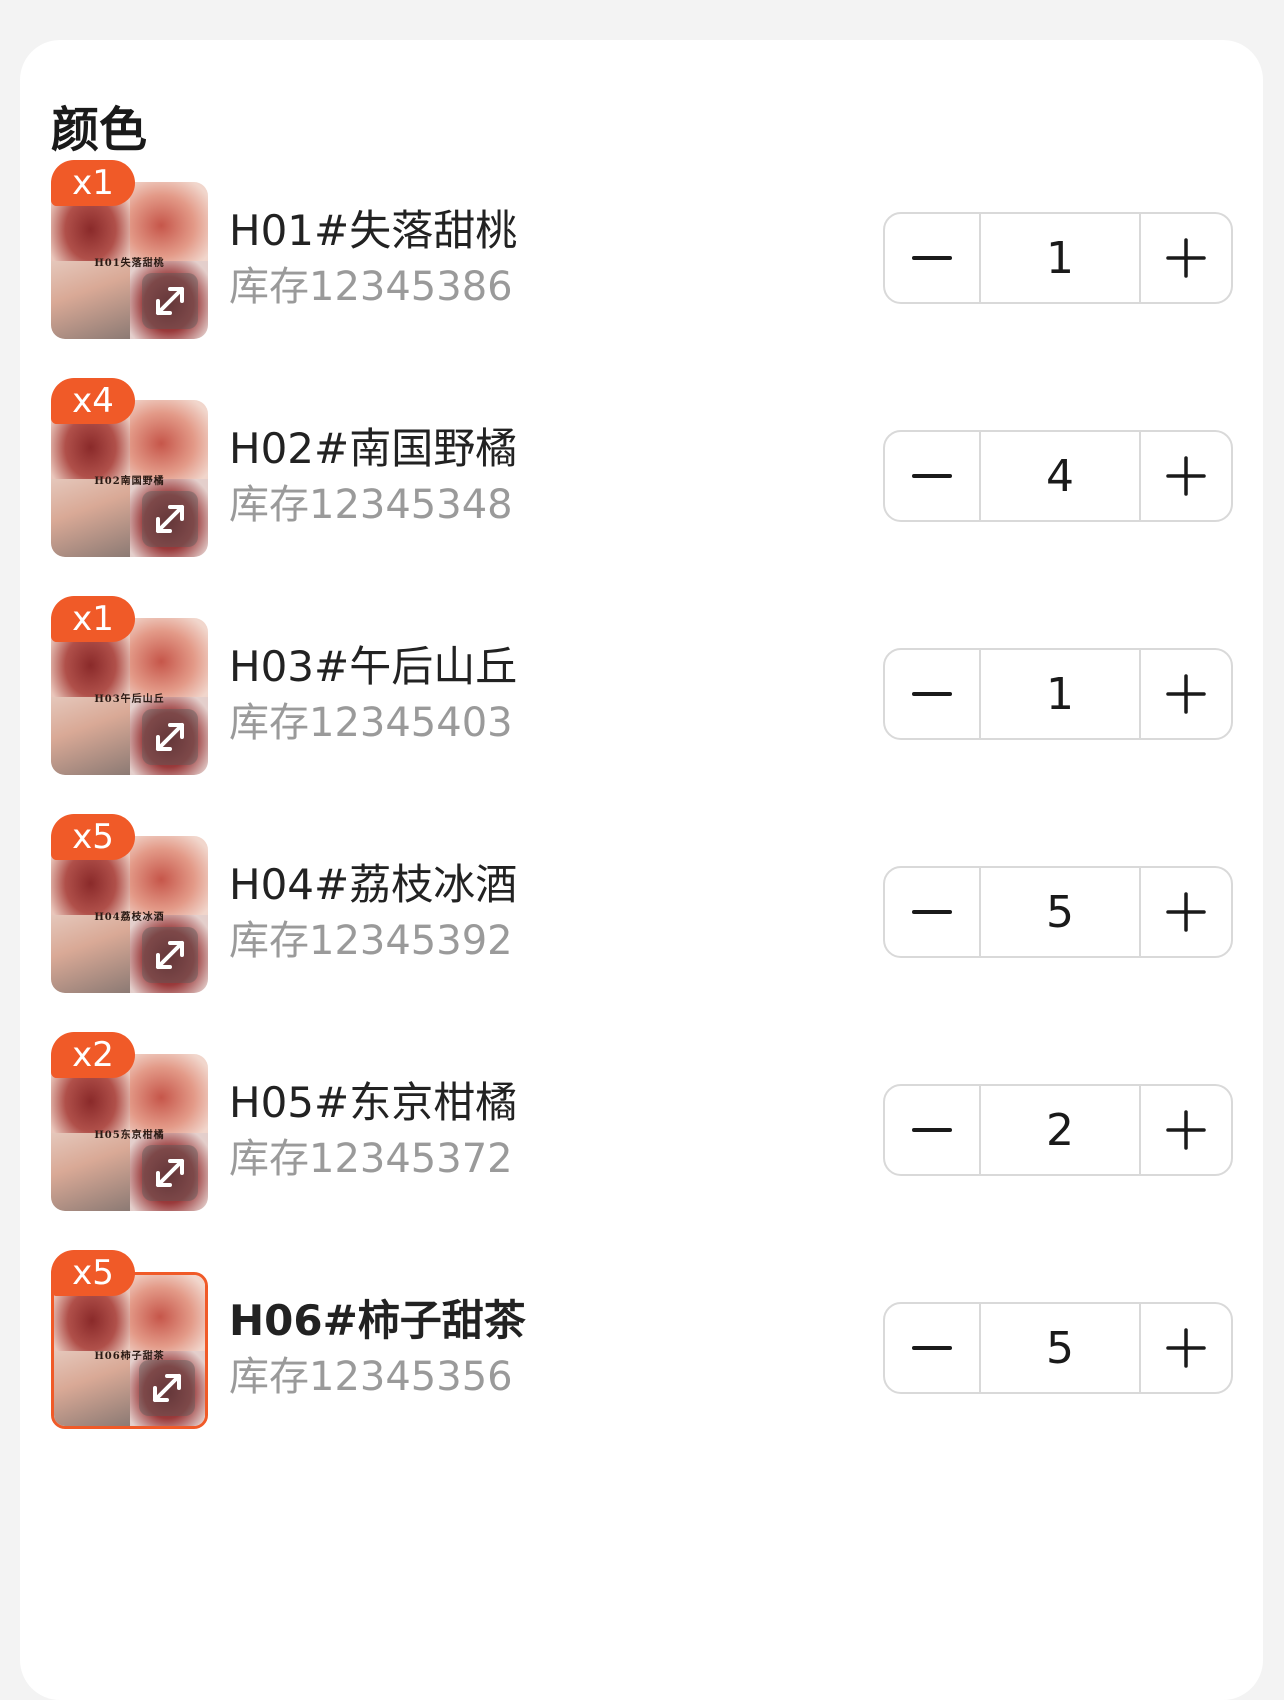  What do you see at coordinates (642, 903) in the screenshot?
I see `sku-item: H04荔枝冰酒 x5 H04#荔枝冰酒 库存12345392 5` at bounding box center [642, 903].